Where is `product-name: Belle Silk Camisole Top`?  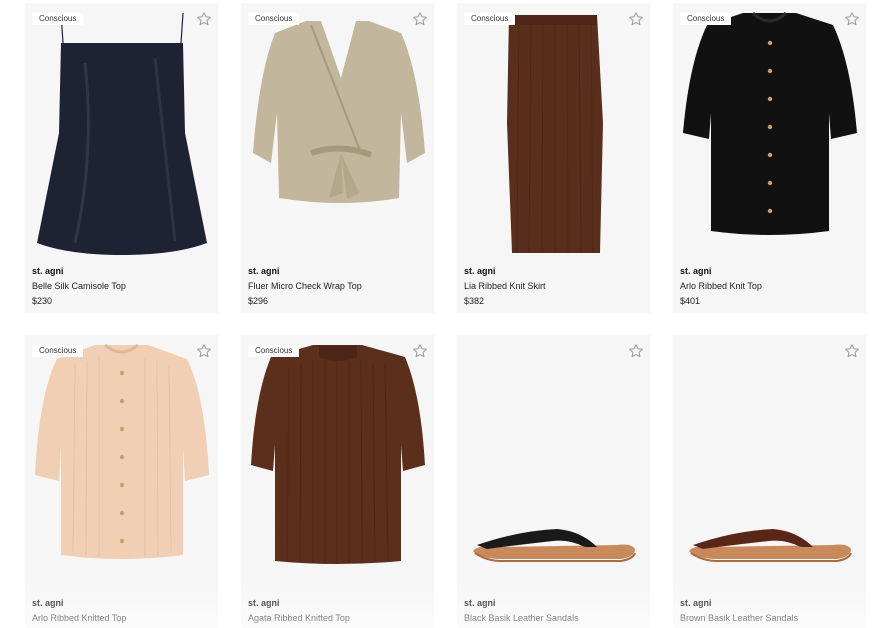 product-name: Belle Silk Camisole Top is located at coordinates (121, 286).